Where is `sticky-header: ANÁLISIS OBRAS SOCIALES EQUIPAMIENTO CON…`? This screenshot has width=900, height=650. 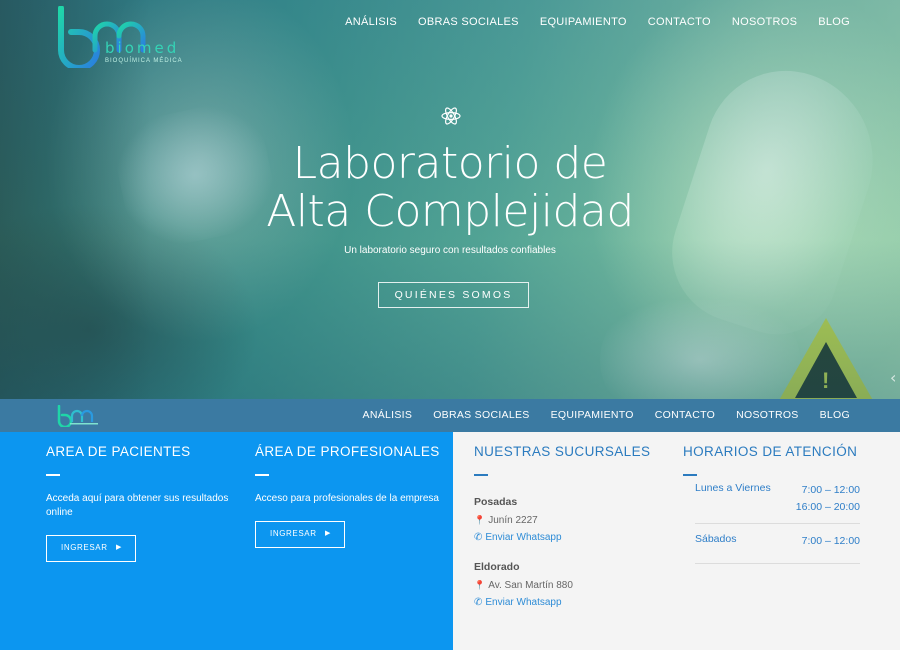 sticky-header: ANÁLISIS OBRAS SOCIALES EQUIPAMIENTO CON… is located at coordinates (450, 415).